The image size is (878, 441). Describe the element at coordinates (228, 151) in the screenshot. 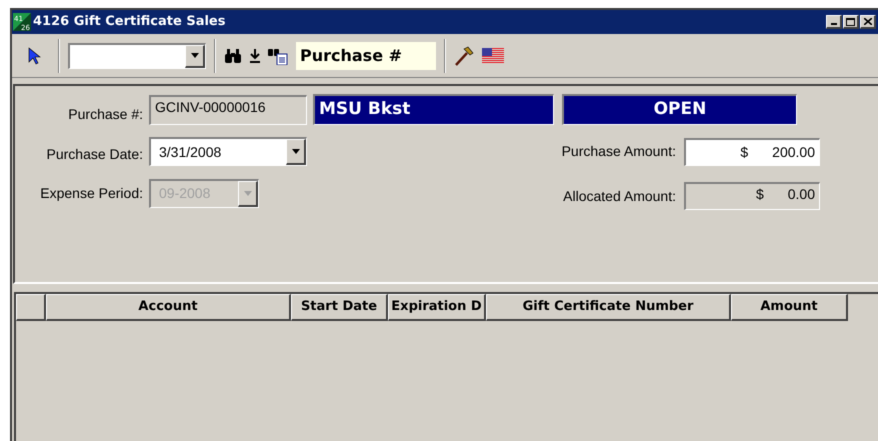

I see `date-dropdown: 3/31/2008` at that location.